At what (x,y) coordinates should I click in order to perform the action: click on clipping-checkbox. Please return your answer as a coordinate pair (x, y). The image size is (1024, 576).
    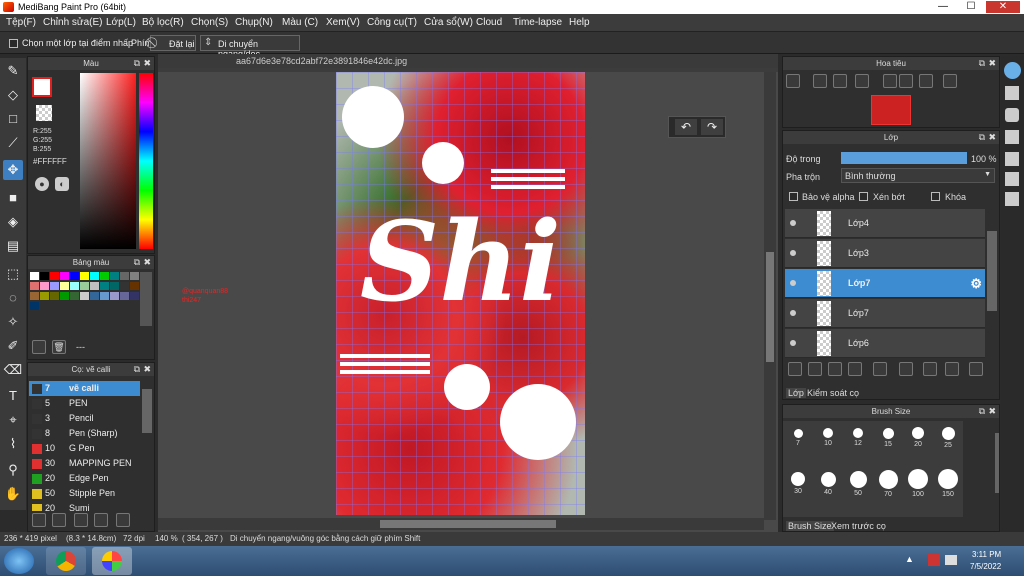
    Looking at the image, I should click on (863, 196).